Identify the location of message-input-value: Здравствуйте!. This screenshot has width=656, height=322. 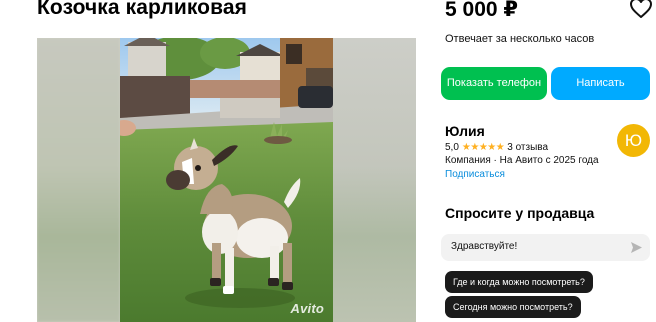
(484, 246).